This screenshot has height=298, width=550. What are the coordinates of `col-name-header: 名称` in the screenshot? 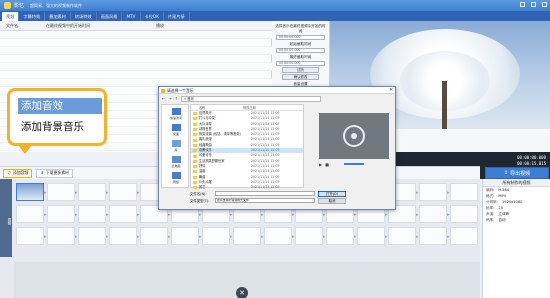 It's located at (217, 107).